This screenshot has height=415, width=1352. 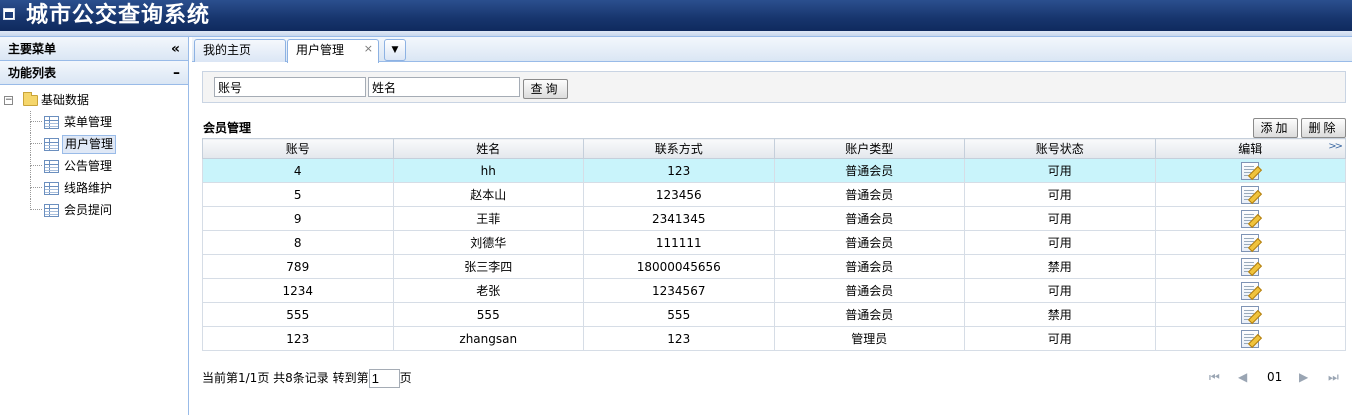 What do you see at coordinates (94, 73) in the screenshot?
I see `function-list-header: 功能列表 –` at bounding box center [94, 73].